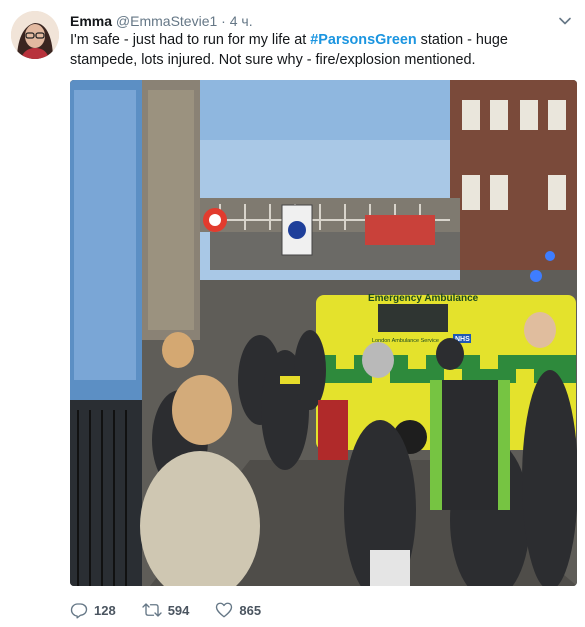 The width and height of the screenshot is (585, 627). I want to click on tweet-header: Emma @EmmaStevie1 · 4 ч., so click(319, 21).